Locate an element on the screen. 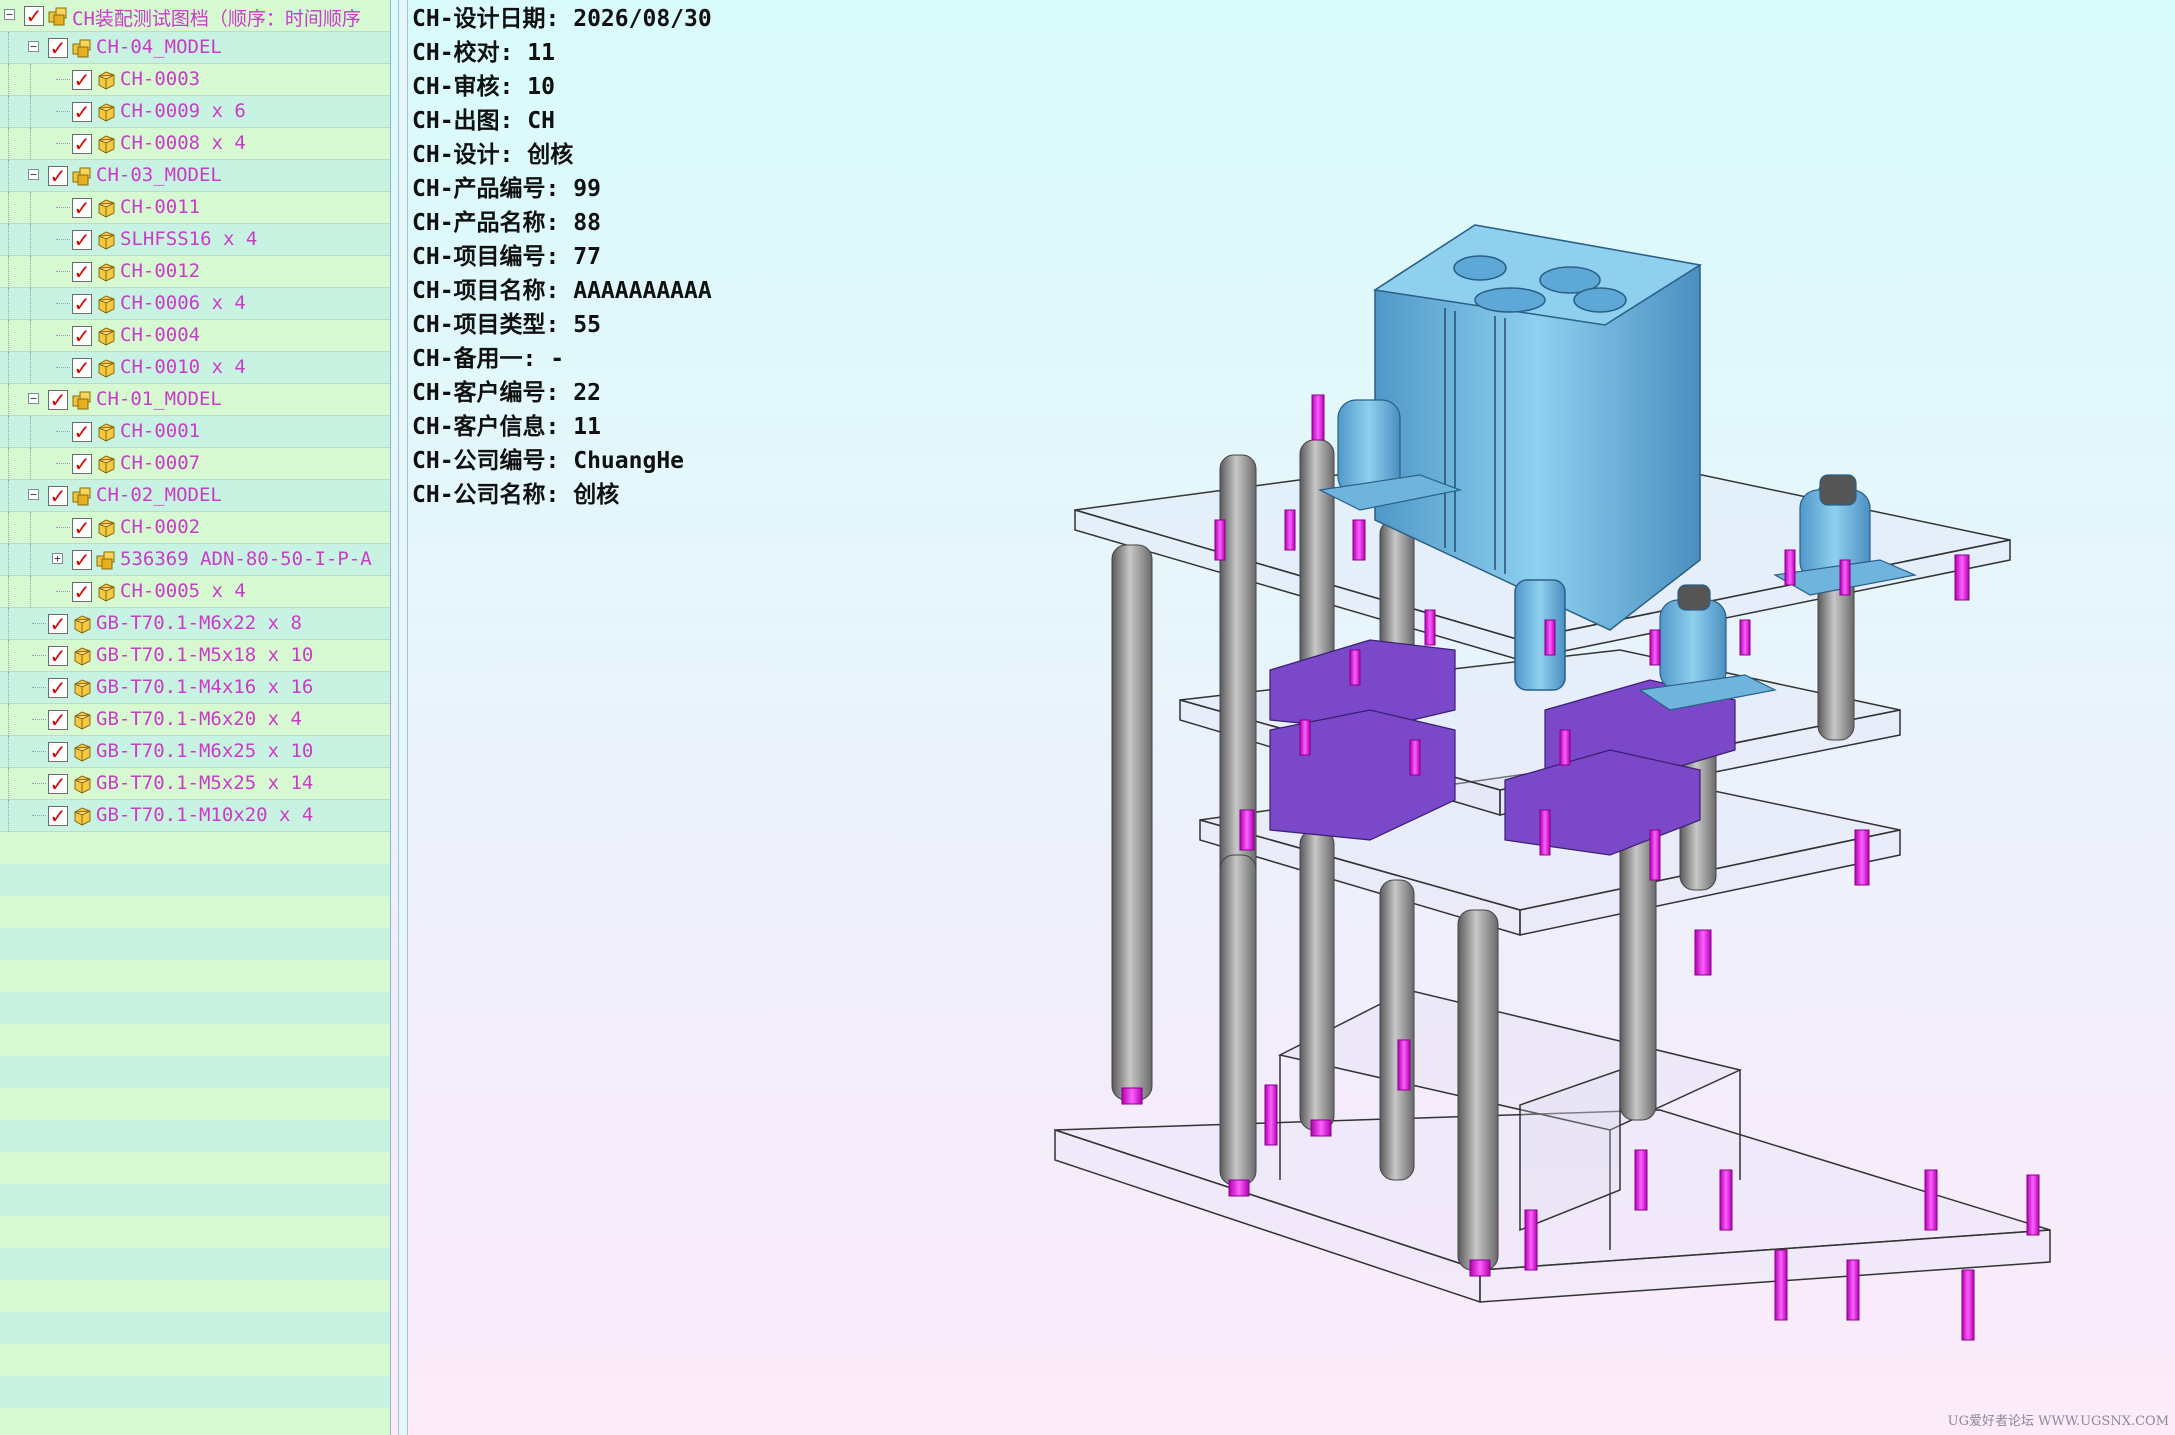 This screenshot has height=1435, width=2175. attribute-line: CH-项目编号: 77 is located at coordinates (506, 257).